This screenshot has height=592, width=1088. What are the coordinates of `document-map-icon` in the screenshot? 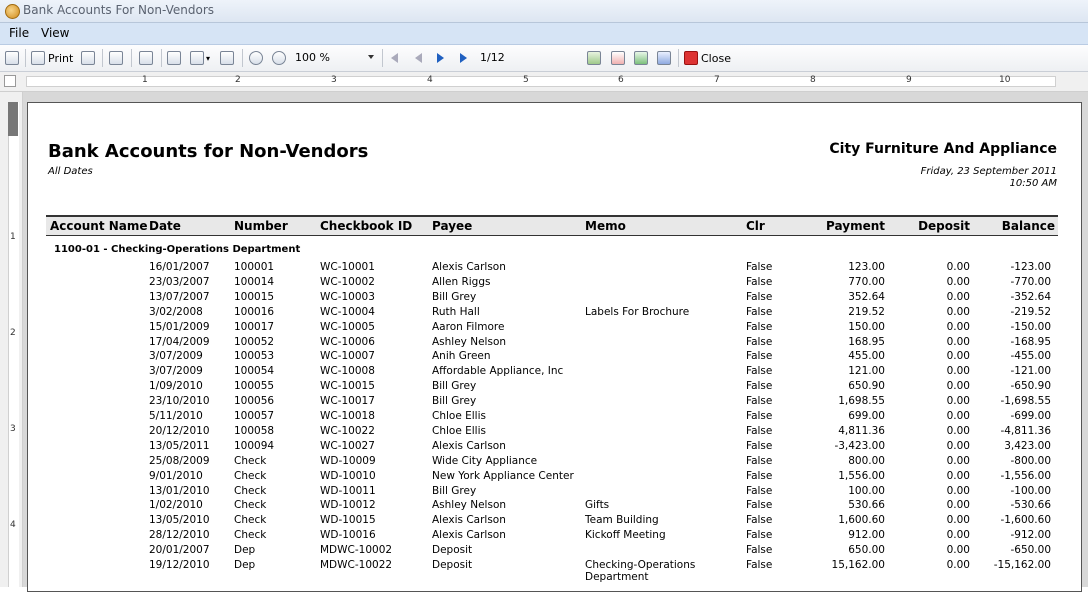 It's located at (12, 58).